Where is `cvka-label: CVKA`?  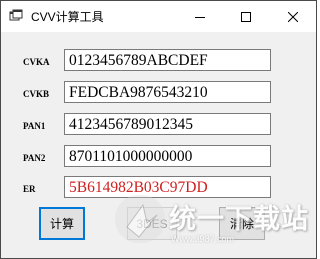
cvka-label: CVKA is located at coordinates (36, 62).